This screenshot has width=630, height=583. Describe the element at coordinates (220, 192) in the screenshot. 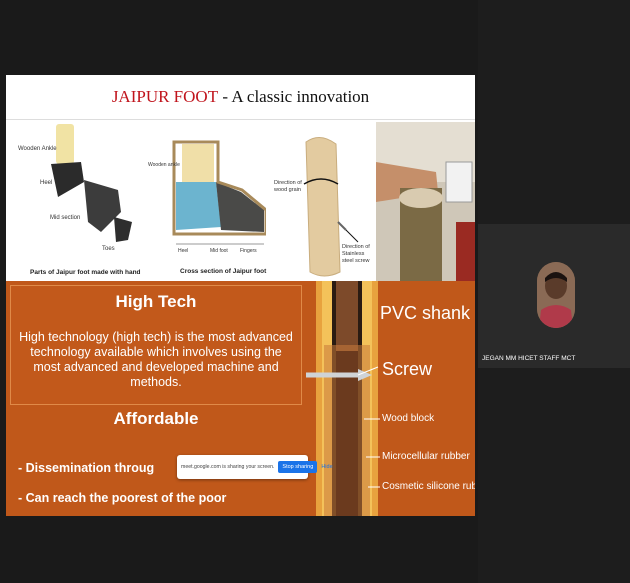

I see `cross-section-illustration` at that location.